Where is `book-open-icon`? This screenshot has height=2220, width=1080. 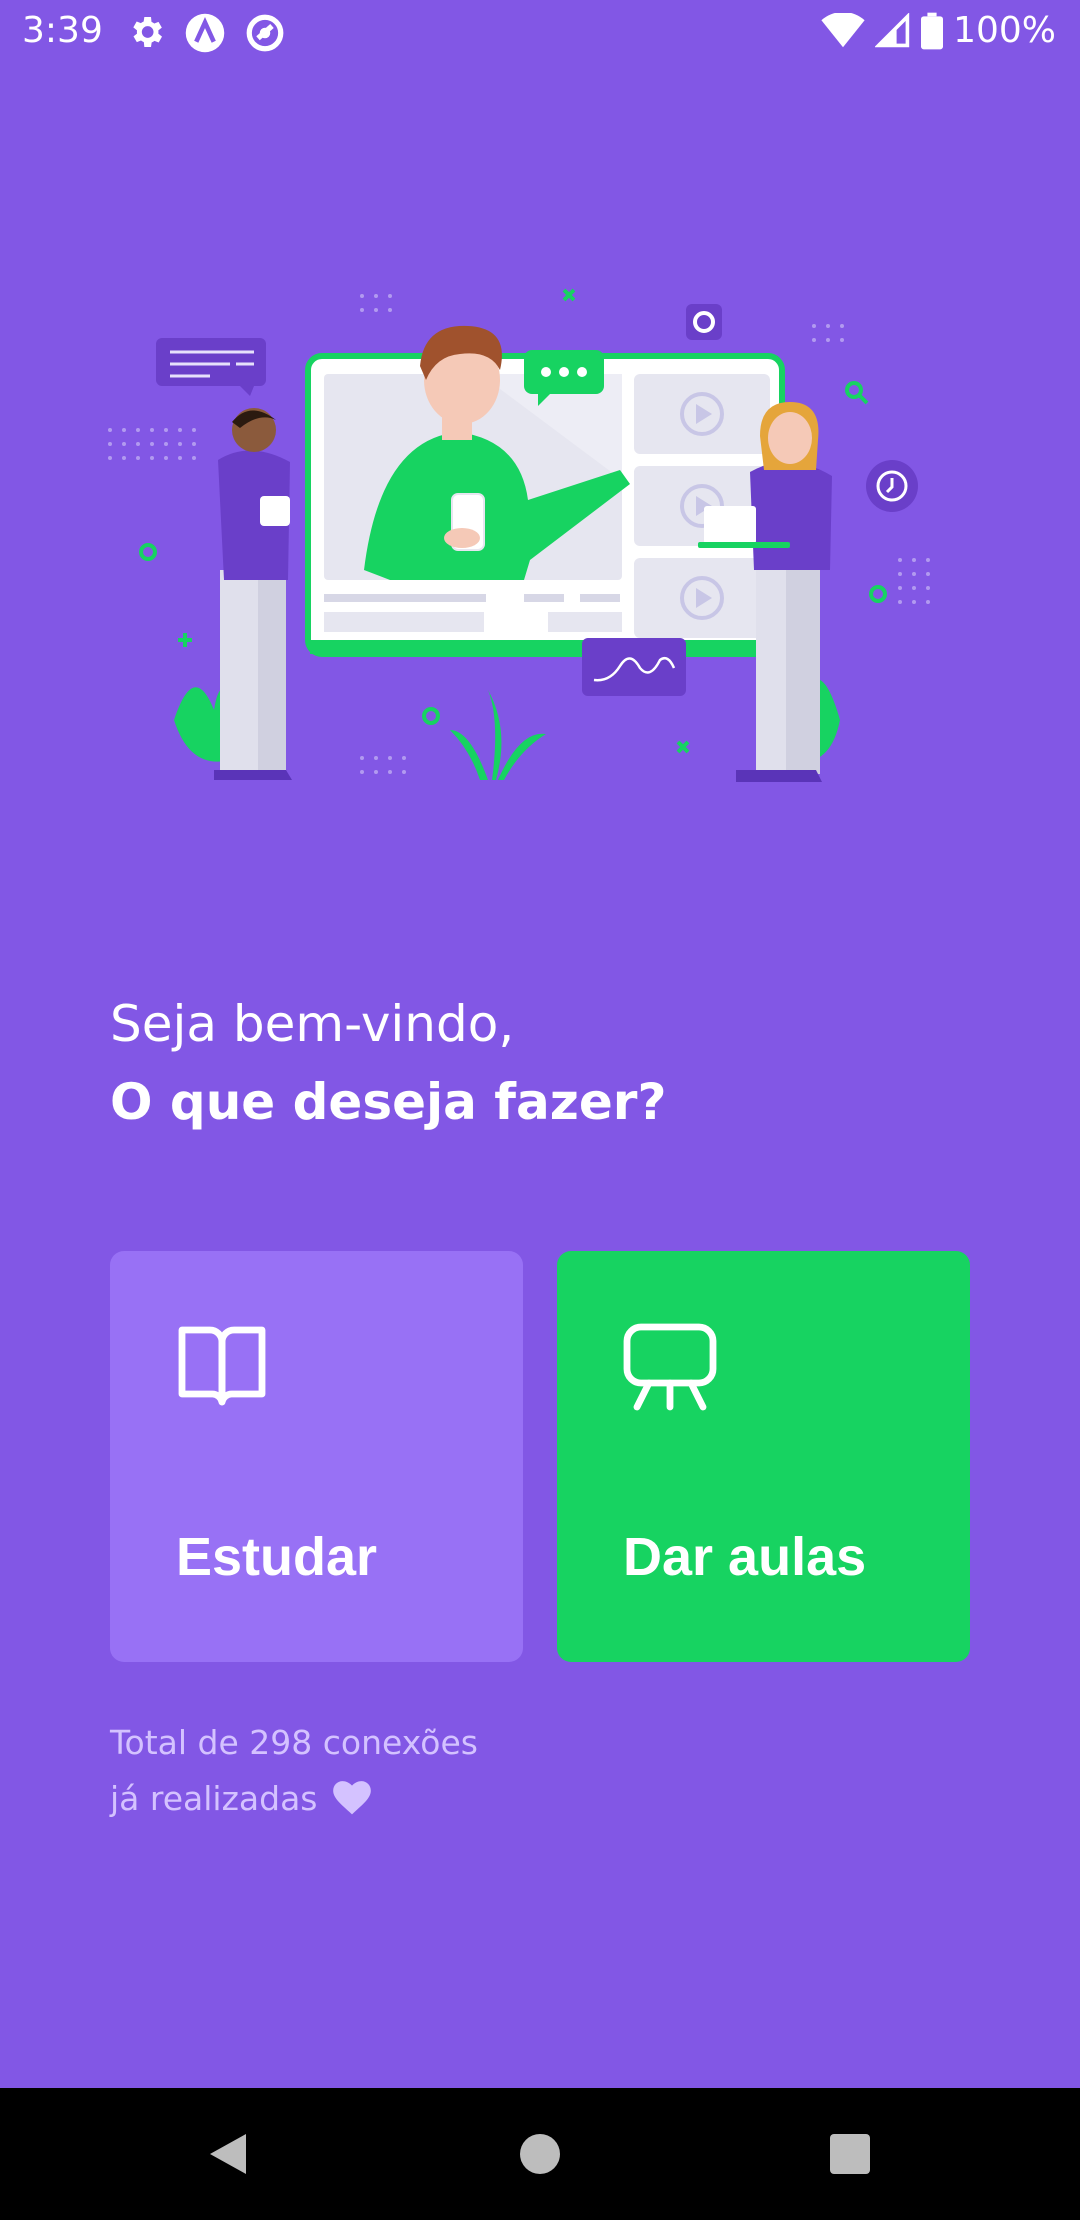
book-open-icon is located at coordinates (222, 1366).